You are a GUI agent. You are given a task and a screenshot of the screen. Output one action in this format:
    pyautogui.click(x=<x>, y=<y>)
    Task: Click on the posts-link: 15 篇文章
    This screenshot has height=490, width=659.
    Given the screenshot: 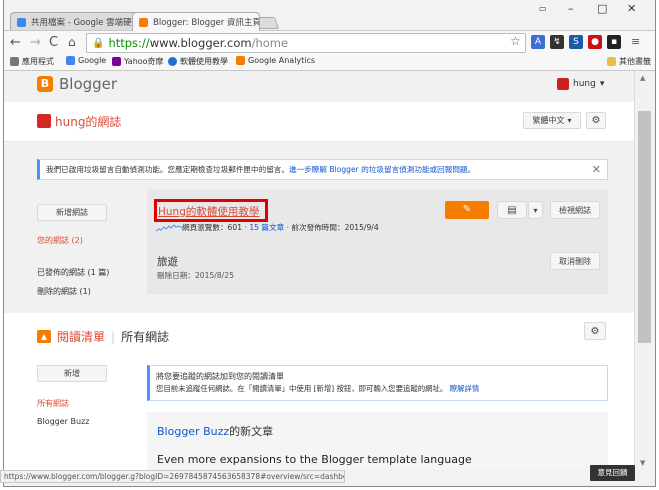 What is the action you would take?
    pyautogui.click(x=266, y=227)
    